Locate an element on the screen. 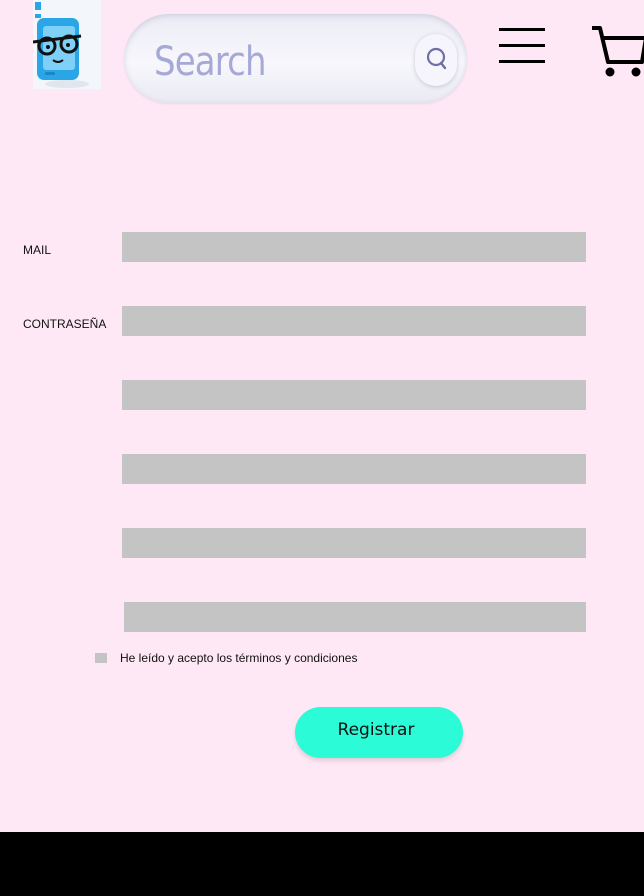  menu-button is located at coordinates (522, 46).